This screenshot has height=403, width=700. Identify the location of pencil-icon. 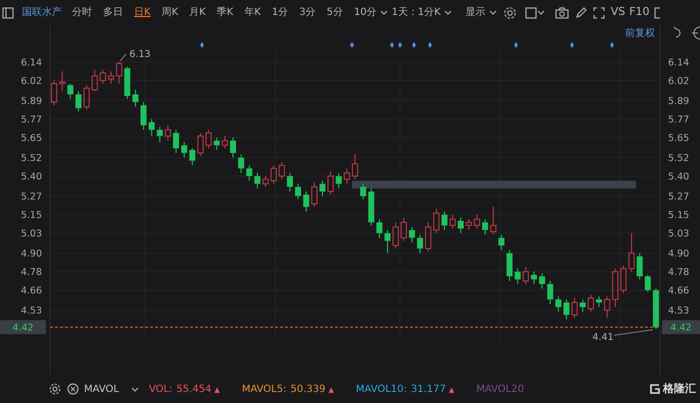
(580, 12).